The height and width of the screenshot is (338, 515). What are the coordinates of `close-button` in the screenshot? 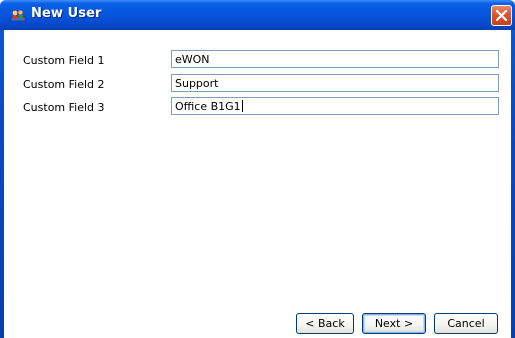 It's located at (501, 15).